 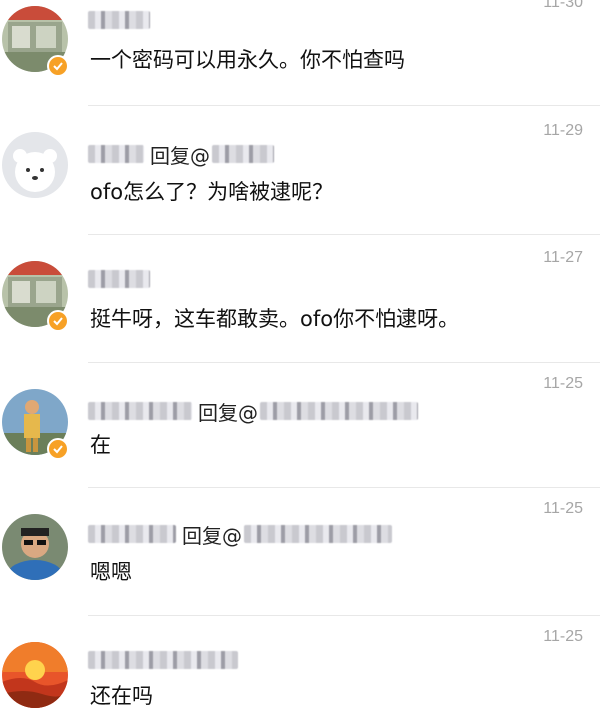 I want to click on avatar-photo-person, so click(x=35, y=547).